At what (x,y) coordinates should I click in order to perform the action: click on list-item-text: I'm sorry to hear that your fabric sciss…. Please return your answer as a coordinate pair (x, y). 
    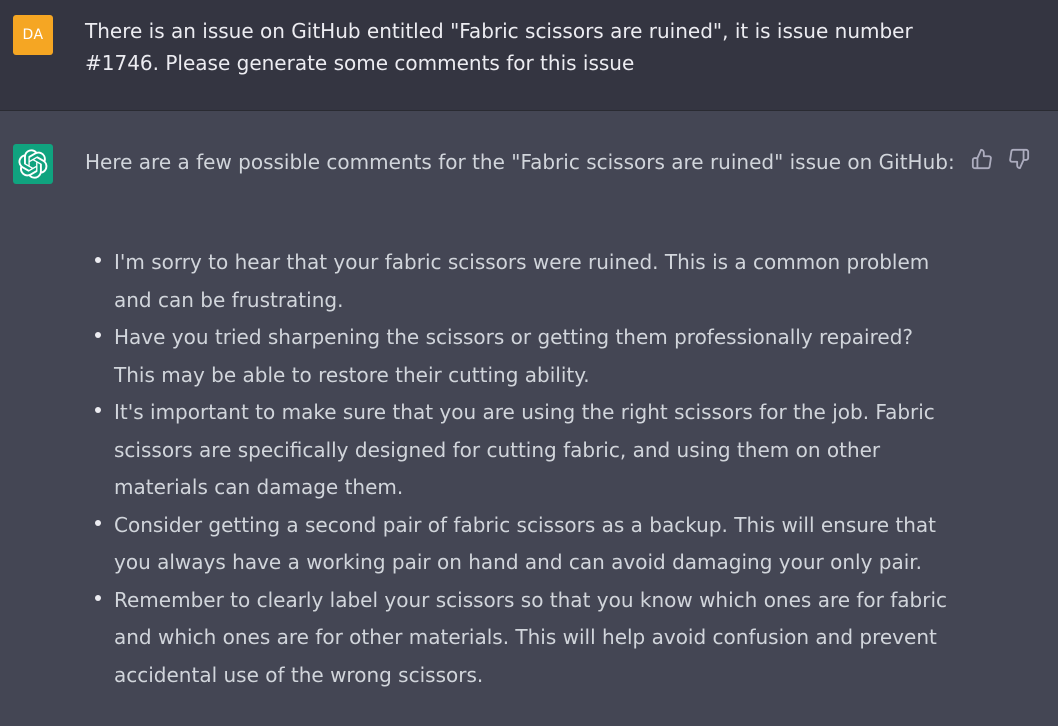
    Looking at the image, I should click on (522, 281).